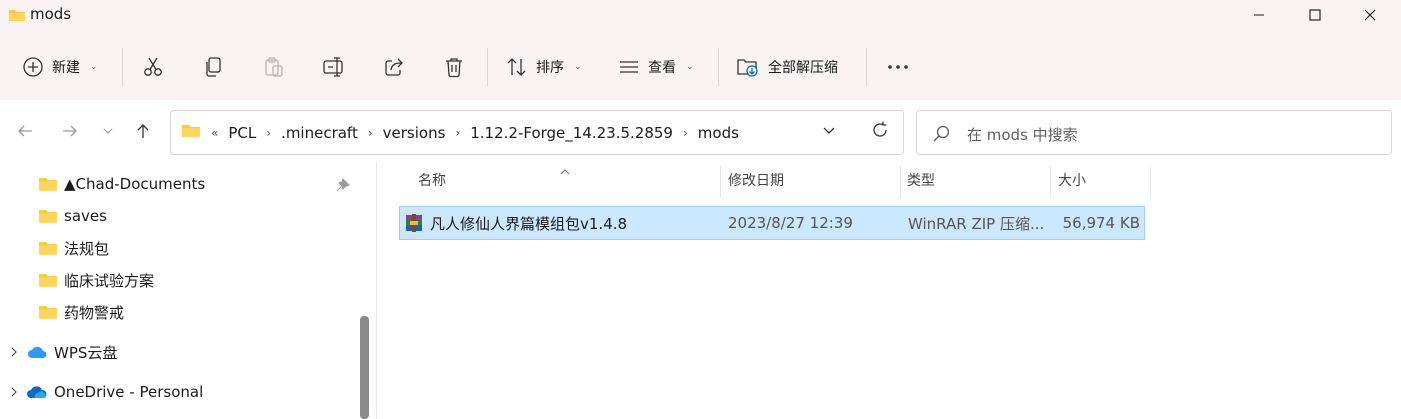 Image resolution: width=1401 pixels, height=419 pixels. I want to click on arrow-right-icon, so click(70, 131).